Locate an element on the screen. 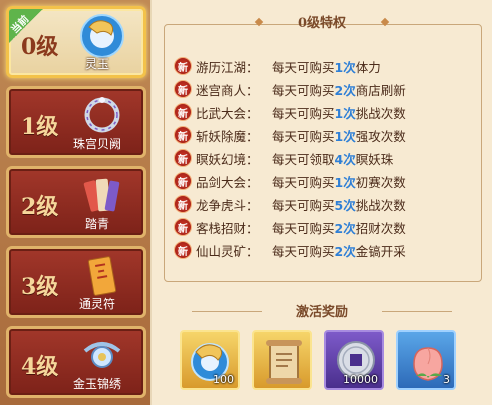 Image resolution: width=492 pixels, height=405 pixels. reward-name: 金玉锦绣 is located at coordinates (96, 384).